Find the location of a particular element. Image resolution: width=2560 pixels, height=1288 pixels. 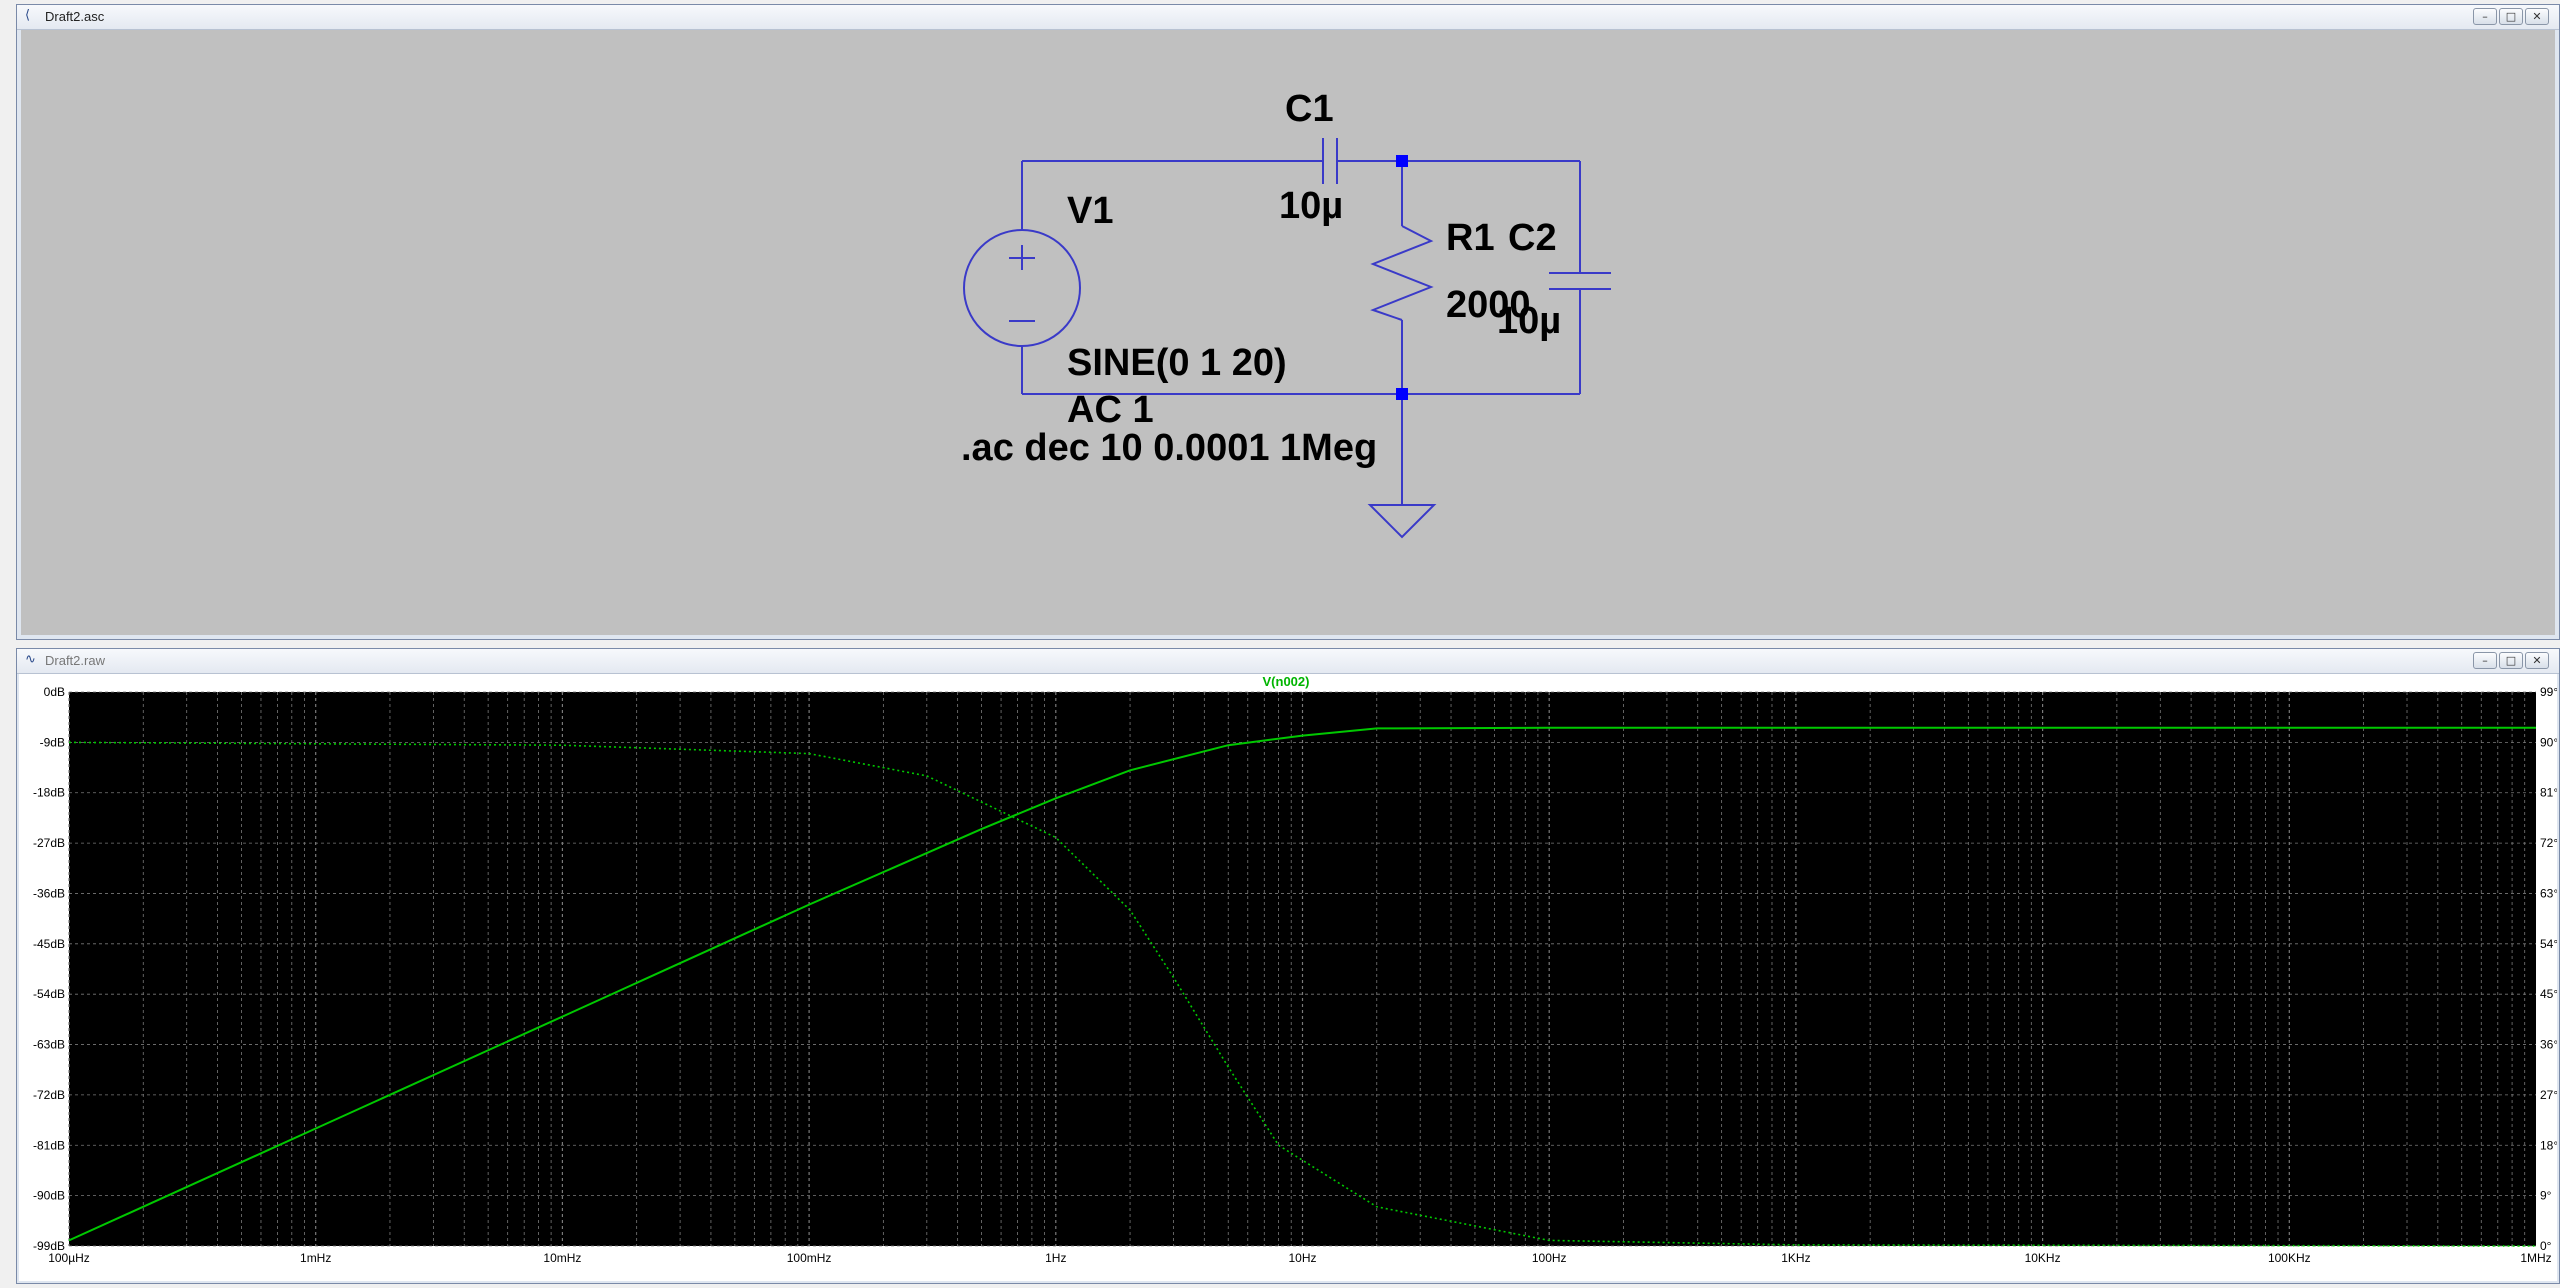

schematic-title: Draft2.asc is located at coordinates (75, 16).